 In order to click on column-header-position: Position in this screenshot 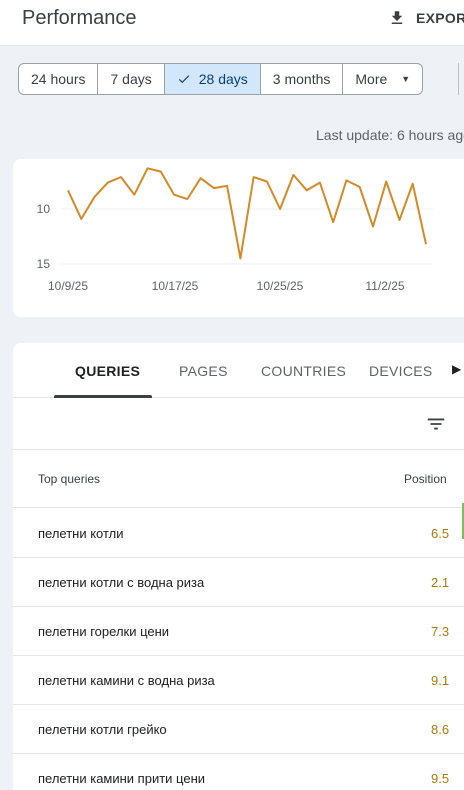, I will do `click(425, 479)`.